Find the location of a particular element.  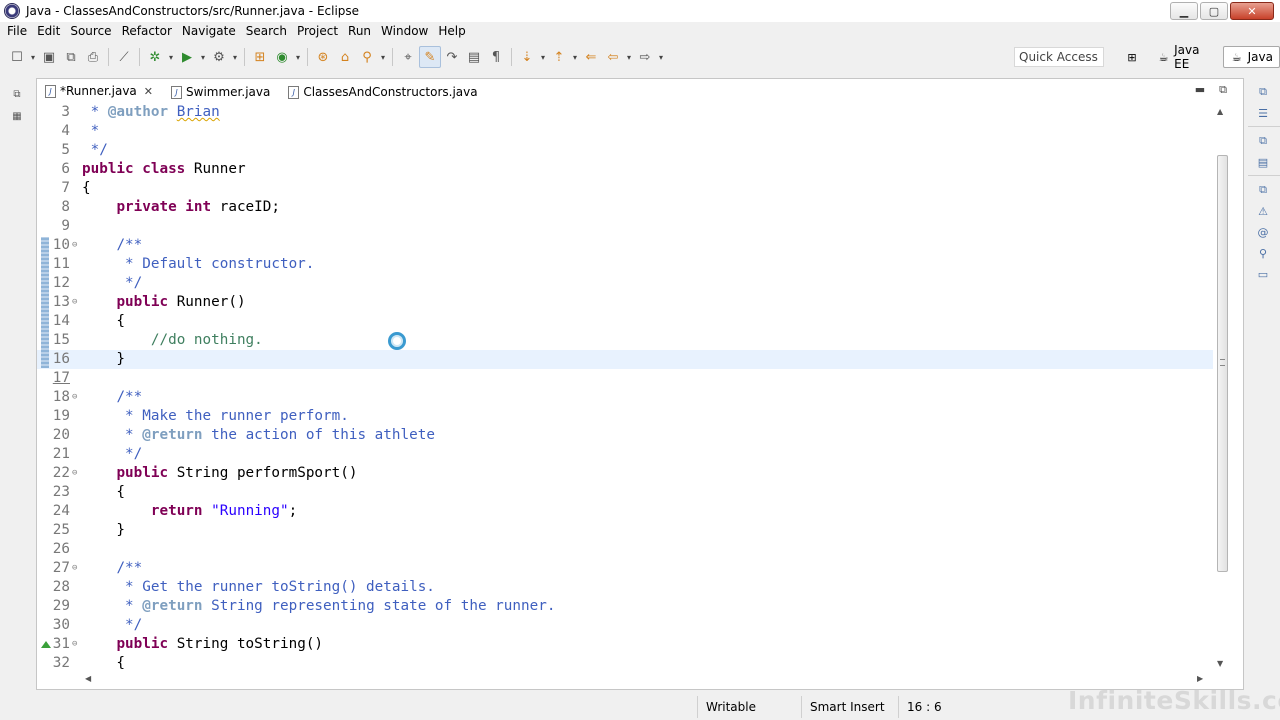

code-line: 7{ is located at coordinates (625, 188).